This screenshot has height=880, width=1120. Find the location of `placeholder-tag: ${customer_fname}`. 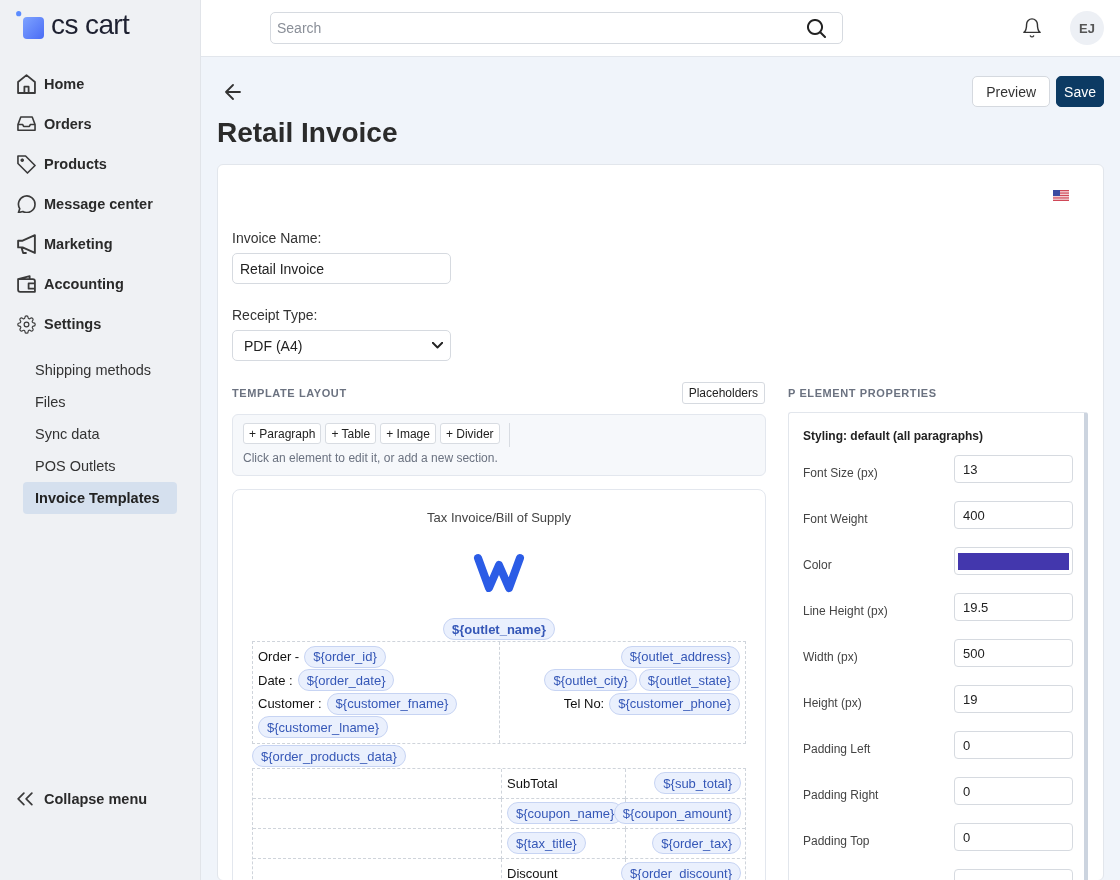

placeholder-tag: ${customer_fname} is located at coordinates (392, 703).